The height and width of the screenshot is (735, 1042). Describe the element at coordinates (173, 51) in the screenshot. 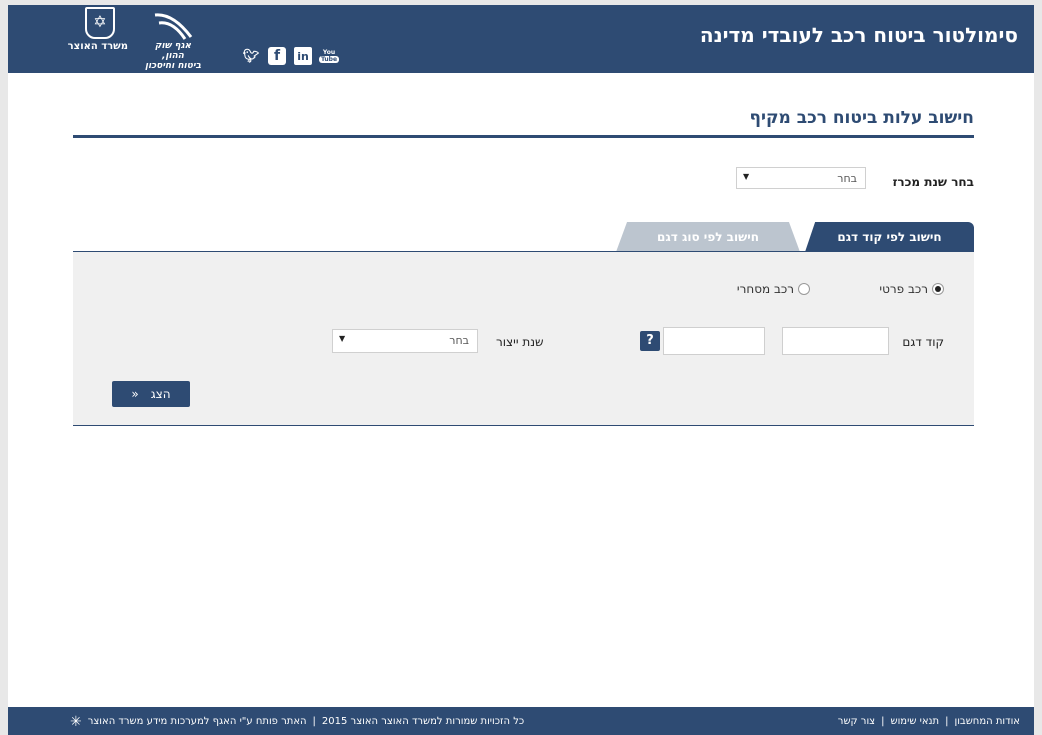

I see `agaf-logo-line1: אגף שוק ההון,` at that location.